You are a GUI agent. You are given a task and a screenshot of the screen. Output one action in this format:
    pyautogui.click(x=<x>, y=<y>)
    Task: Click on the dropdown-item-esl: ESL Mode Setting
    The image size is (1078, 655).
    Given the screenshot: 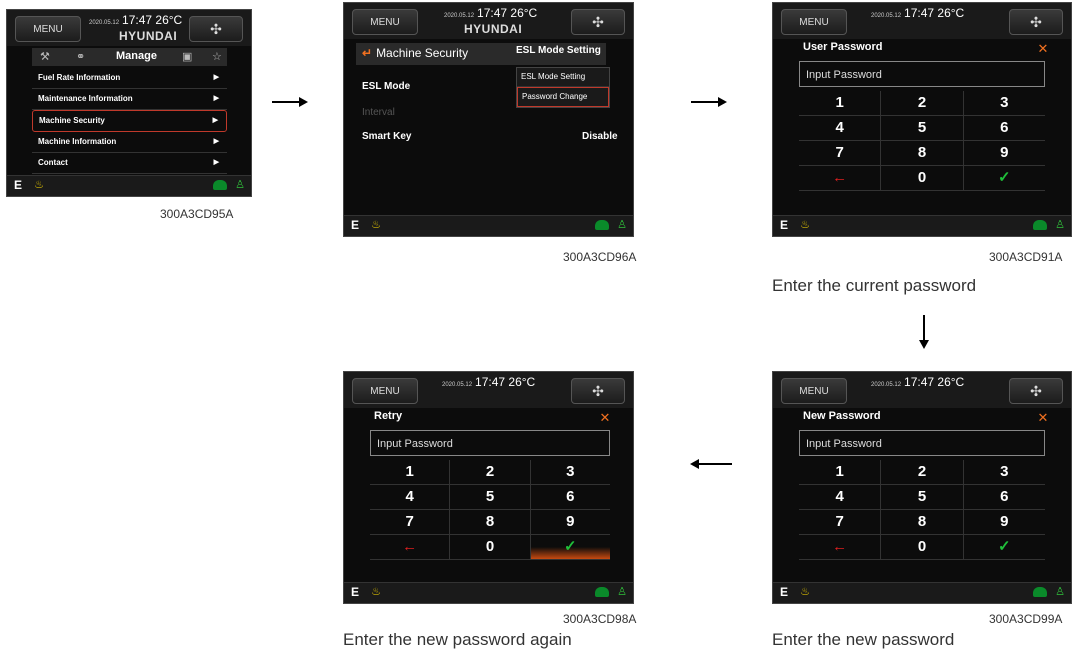 What is the action you would take?
    pyautogui.click(x=563, y=77)
    